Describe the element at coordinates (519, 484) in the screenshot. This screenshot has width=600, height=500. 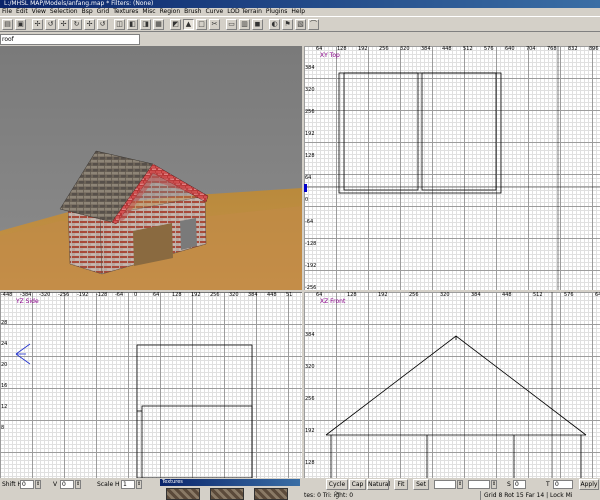
I see `s-field: 0` at that location.